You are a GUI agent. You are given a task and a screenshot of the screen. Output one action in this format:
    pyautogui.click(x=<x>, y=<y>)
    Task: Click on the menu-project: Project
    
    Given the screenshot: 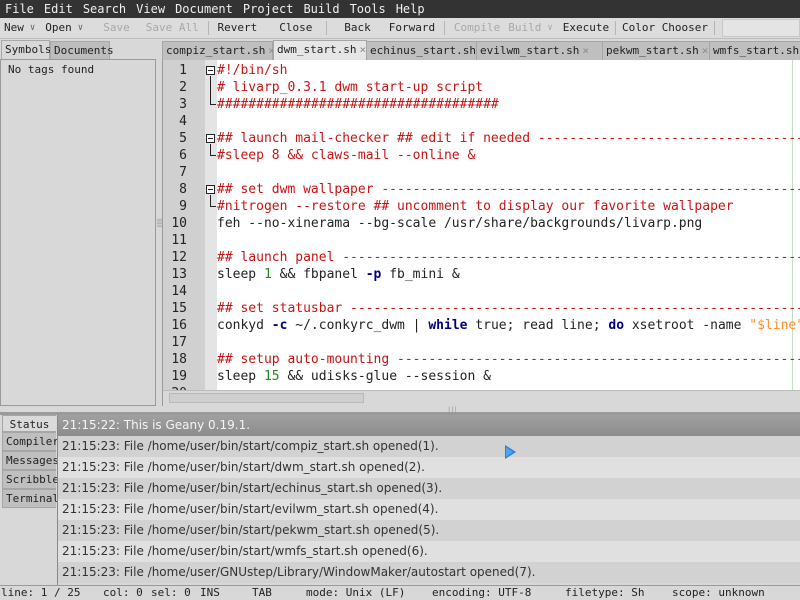 What is the action you would take?
    pyautogui.click(x=268, y=9)
    